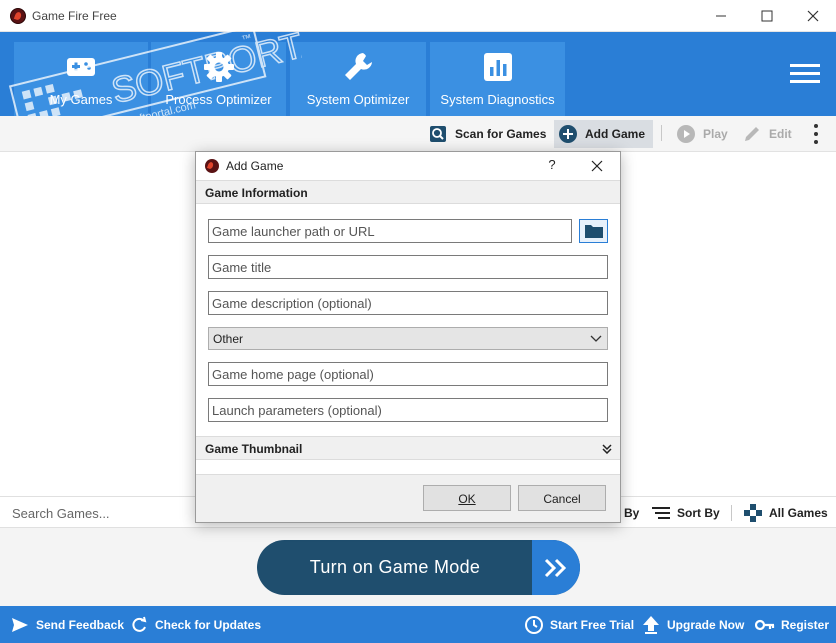 This screenshot has width=836, height=643. I want to click on scan-for-games-button: Scan for Games, so click(487, 134).